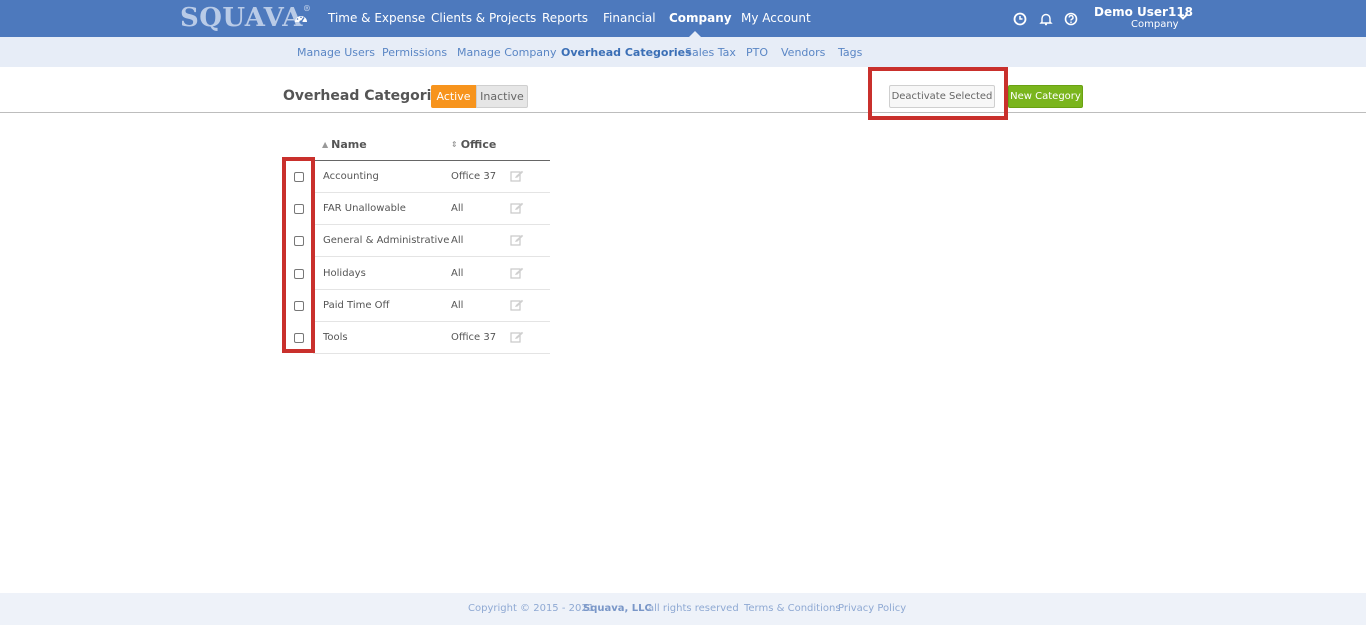  I want to click on subnav-pto: PTO, so click(757, 52).